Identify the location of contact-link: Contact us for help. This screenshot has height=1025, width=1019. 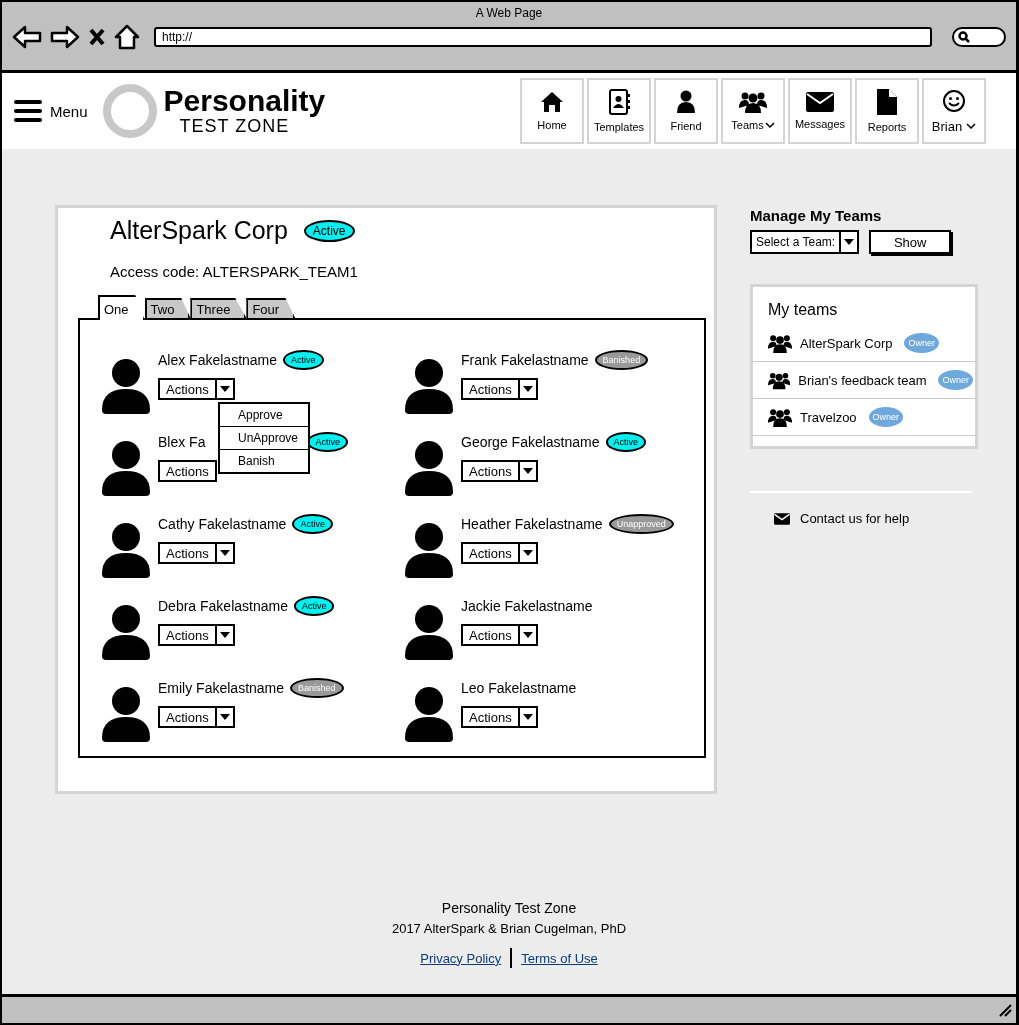
(877, 518).